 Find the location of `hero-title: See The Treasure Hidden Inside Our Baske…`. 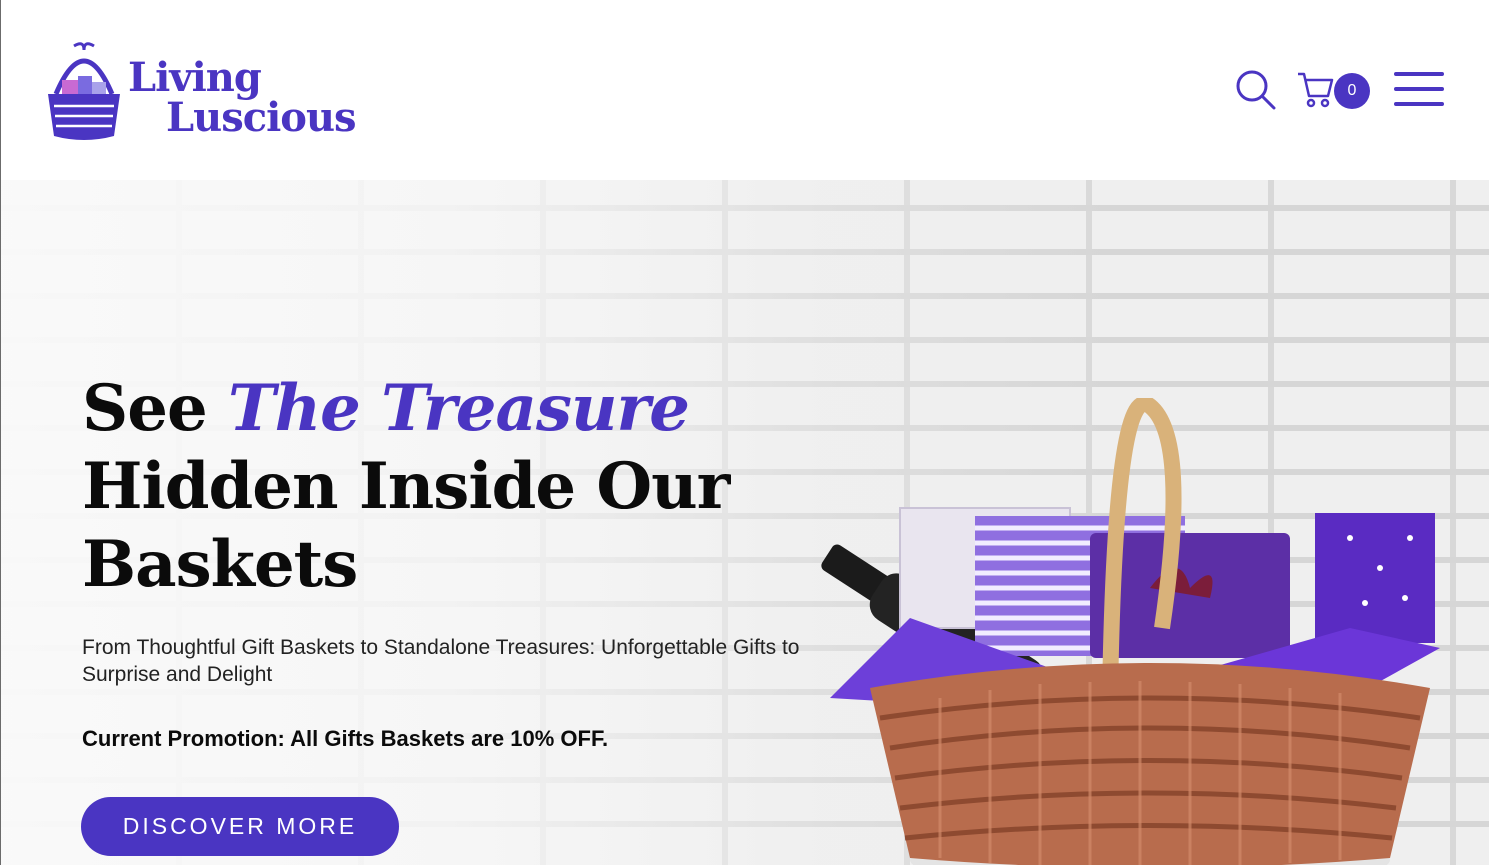

hero-title: See The Treasure Hidden Inside Our Baske… is located at coordinates (406, 487).